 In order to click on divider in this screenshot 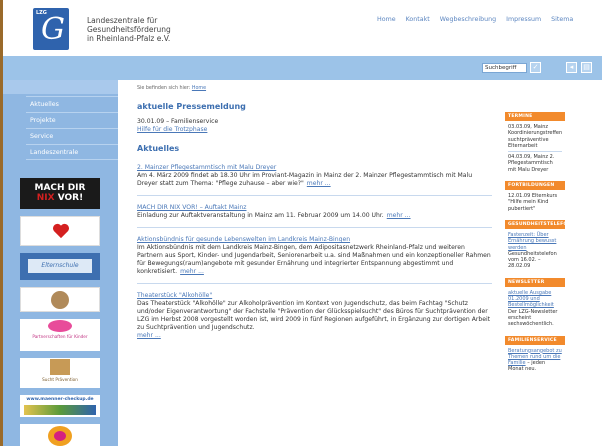, I will do `click(535, 152)`.